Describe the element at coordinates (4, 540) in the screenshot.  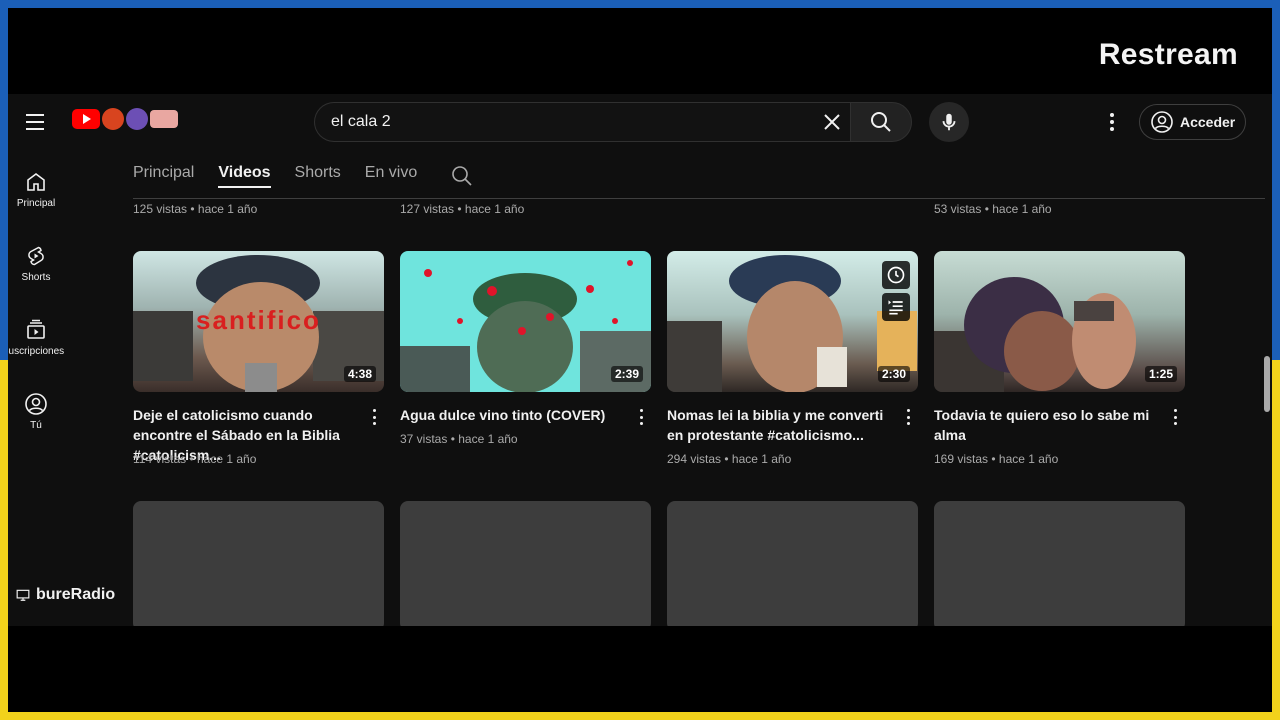
I see `frame-border-left-yellow` at that location.